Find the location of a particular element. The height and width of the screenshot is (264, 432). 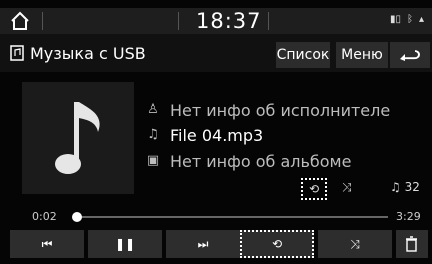

file-name: File 04.mp3 is located at coordinates (217, 135).